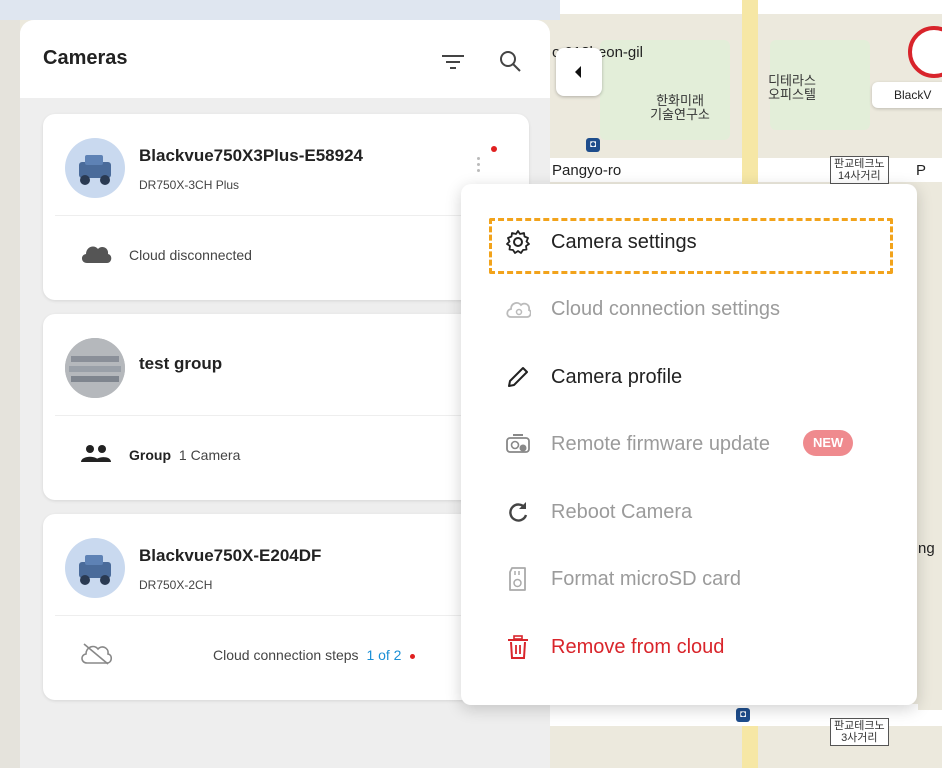  I want to click on group-camera-count: 1 Camera, so click(209, 455).